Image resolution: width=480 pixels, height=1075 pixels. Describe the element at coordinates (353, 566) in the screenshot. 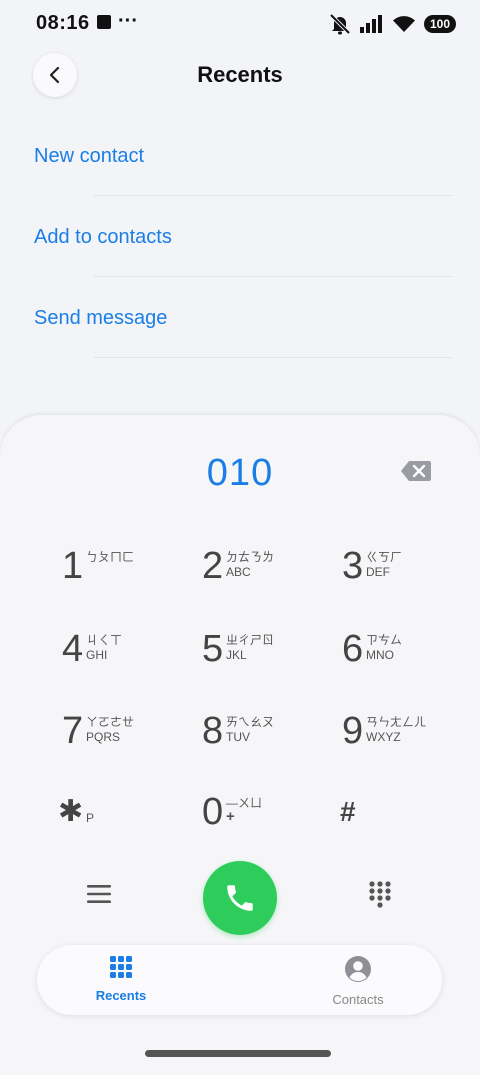

I see `key-digit: 3` at that location.